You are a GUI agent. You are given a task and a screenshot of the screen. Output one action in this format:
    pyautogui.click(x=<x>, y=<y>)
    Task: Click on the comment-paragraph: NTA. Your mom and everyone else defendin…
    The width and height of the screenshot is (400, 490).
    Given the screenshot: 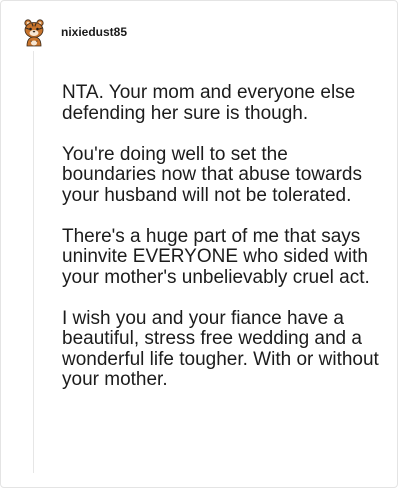 What is the action you would take?
    pyautogui.click(x=209, y=103)
    